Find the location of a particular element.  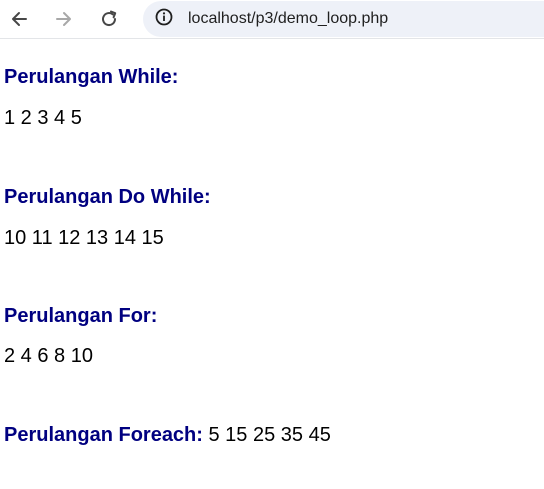

arrow-right-icon is located at coordinates (64, 19).